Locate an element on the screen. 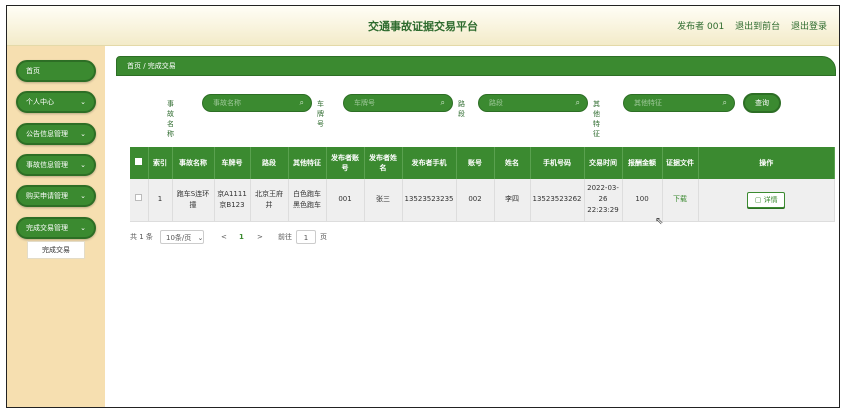  sidebar-item-label: 事故信息管理 is located at coordinates (47, 165).